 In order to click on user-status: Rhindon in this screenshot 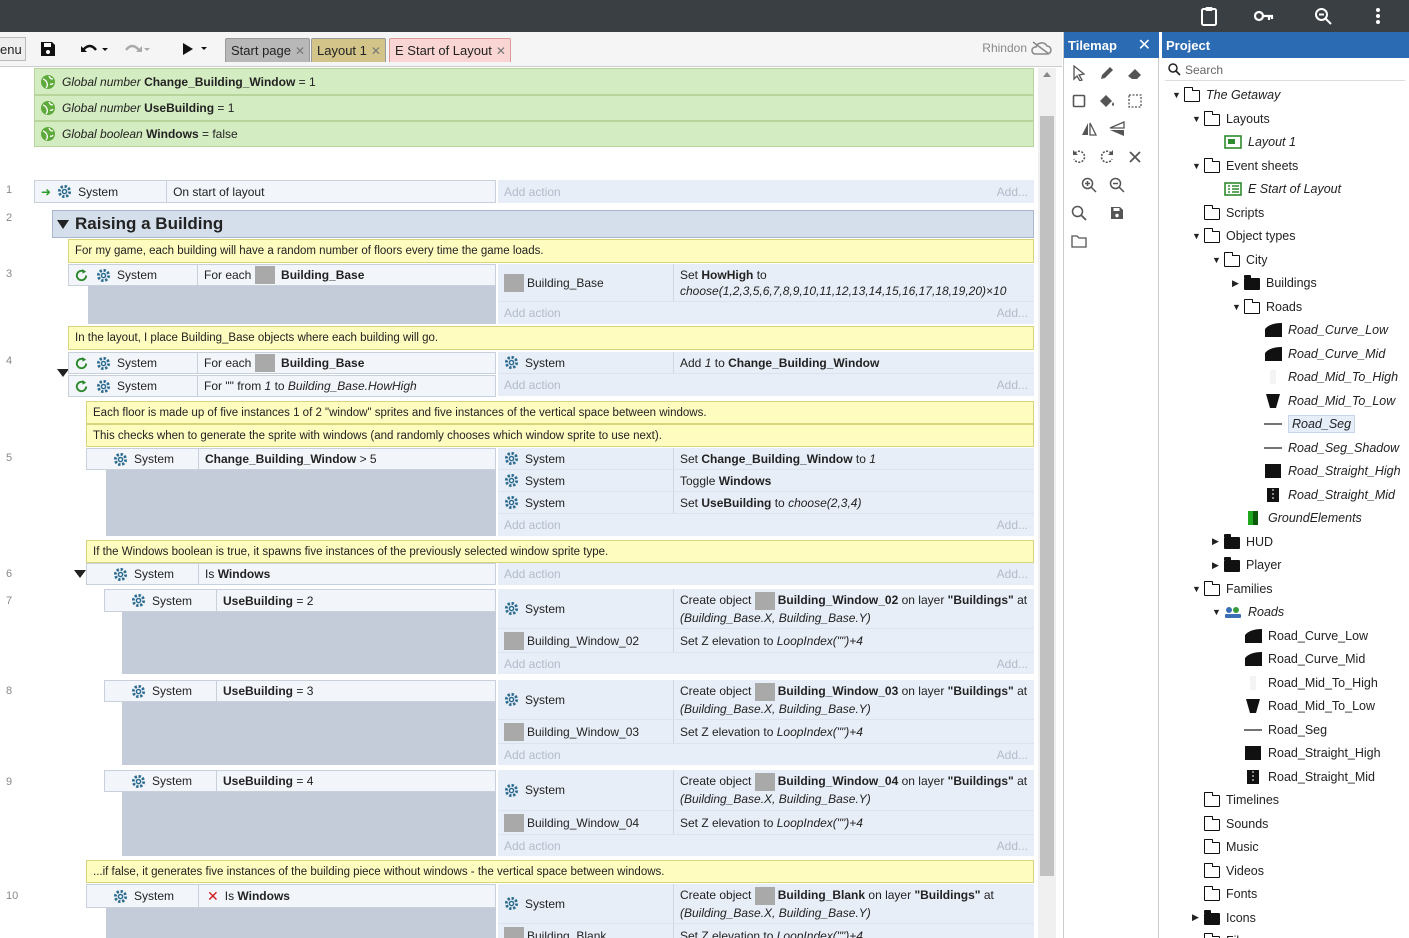, I will do `click(1017, 48)`.